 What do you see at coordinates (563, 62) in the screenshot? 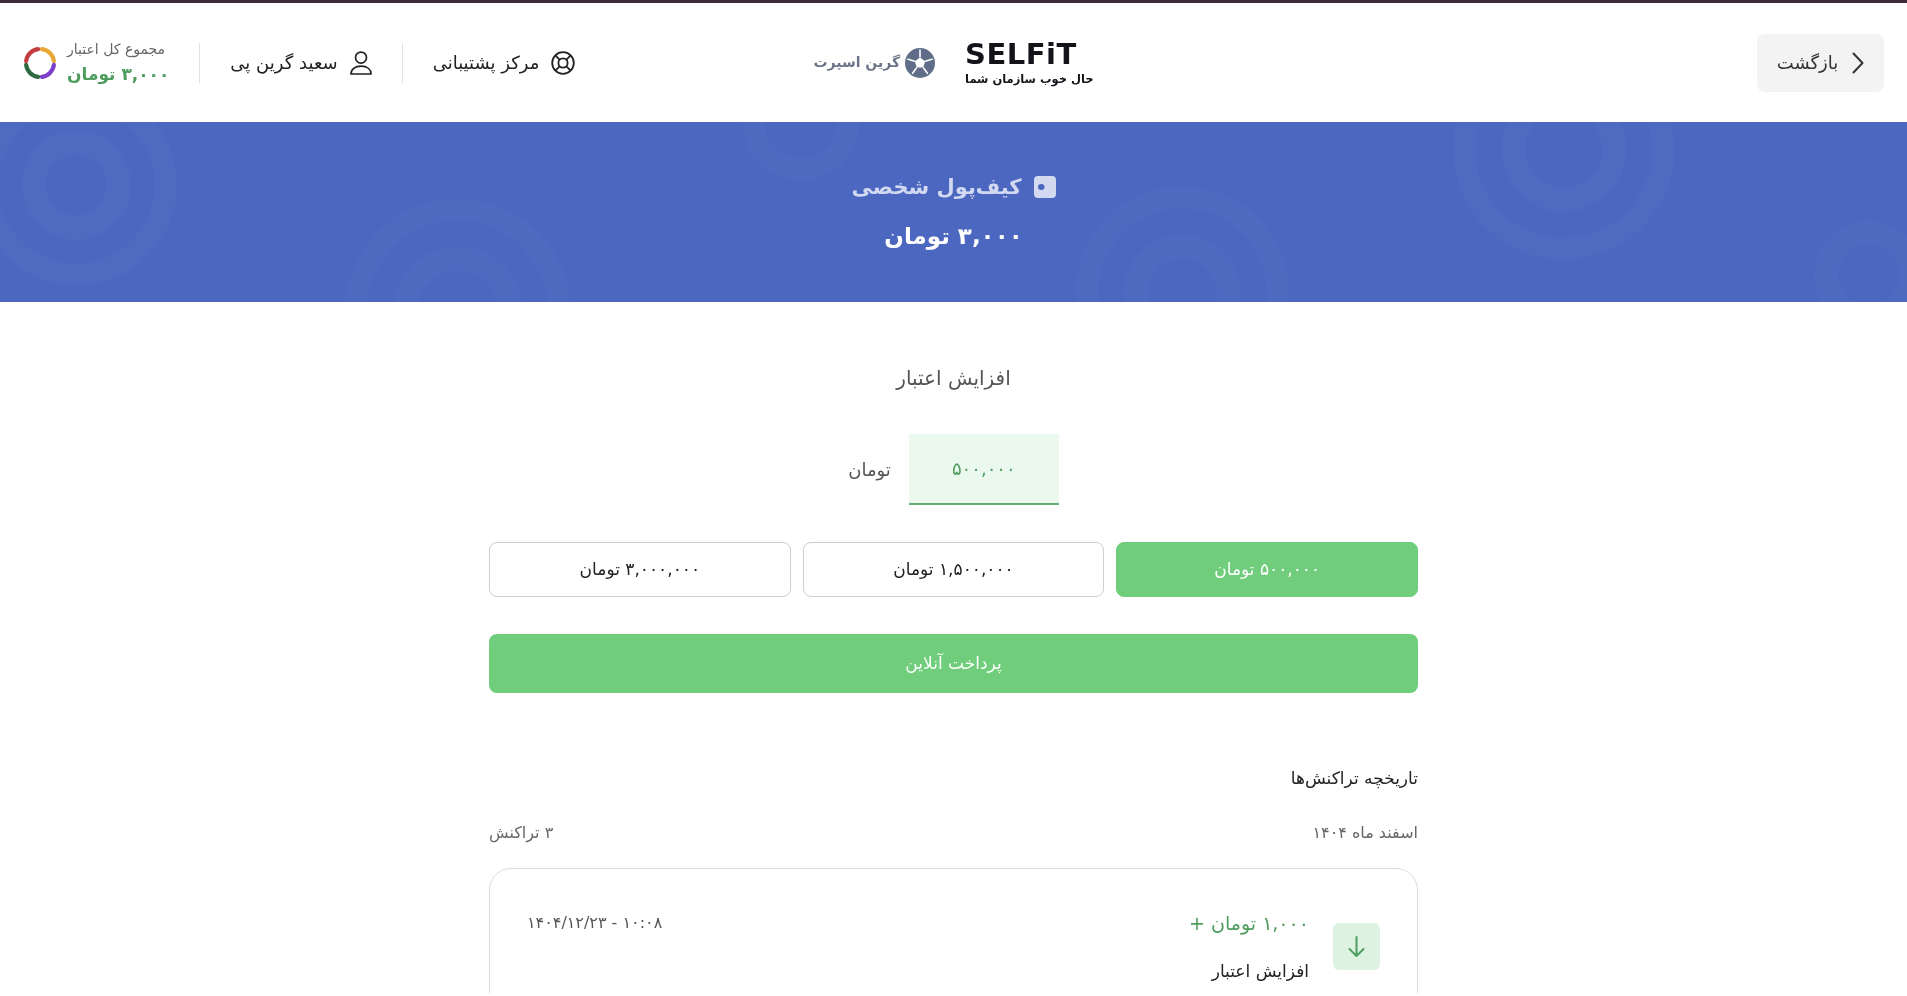
I see `lifebuoy-icon` at bounding box center [563, 62].